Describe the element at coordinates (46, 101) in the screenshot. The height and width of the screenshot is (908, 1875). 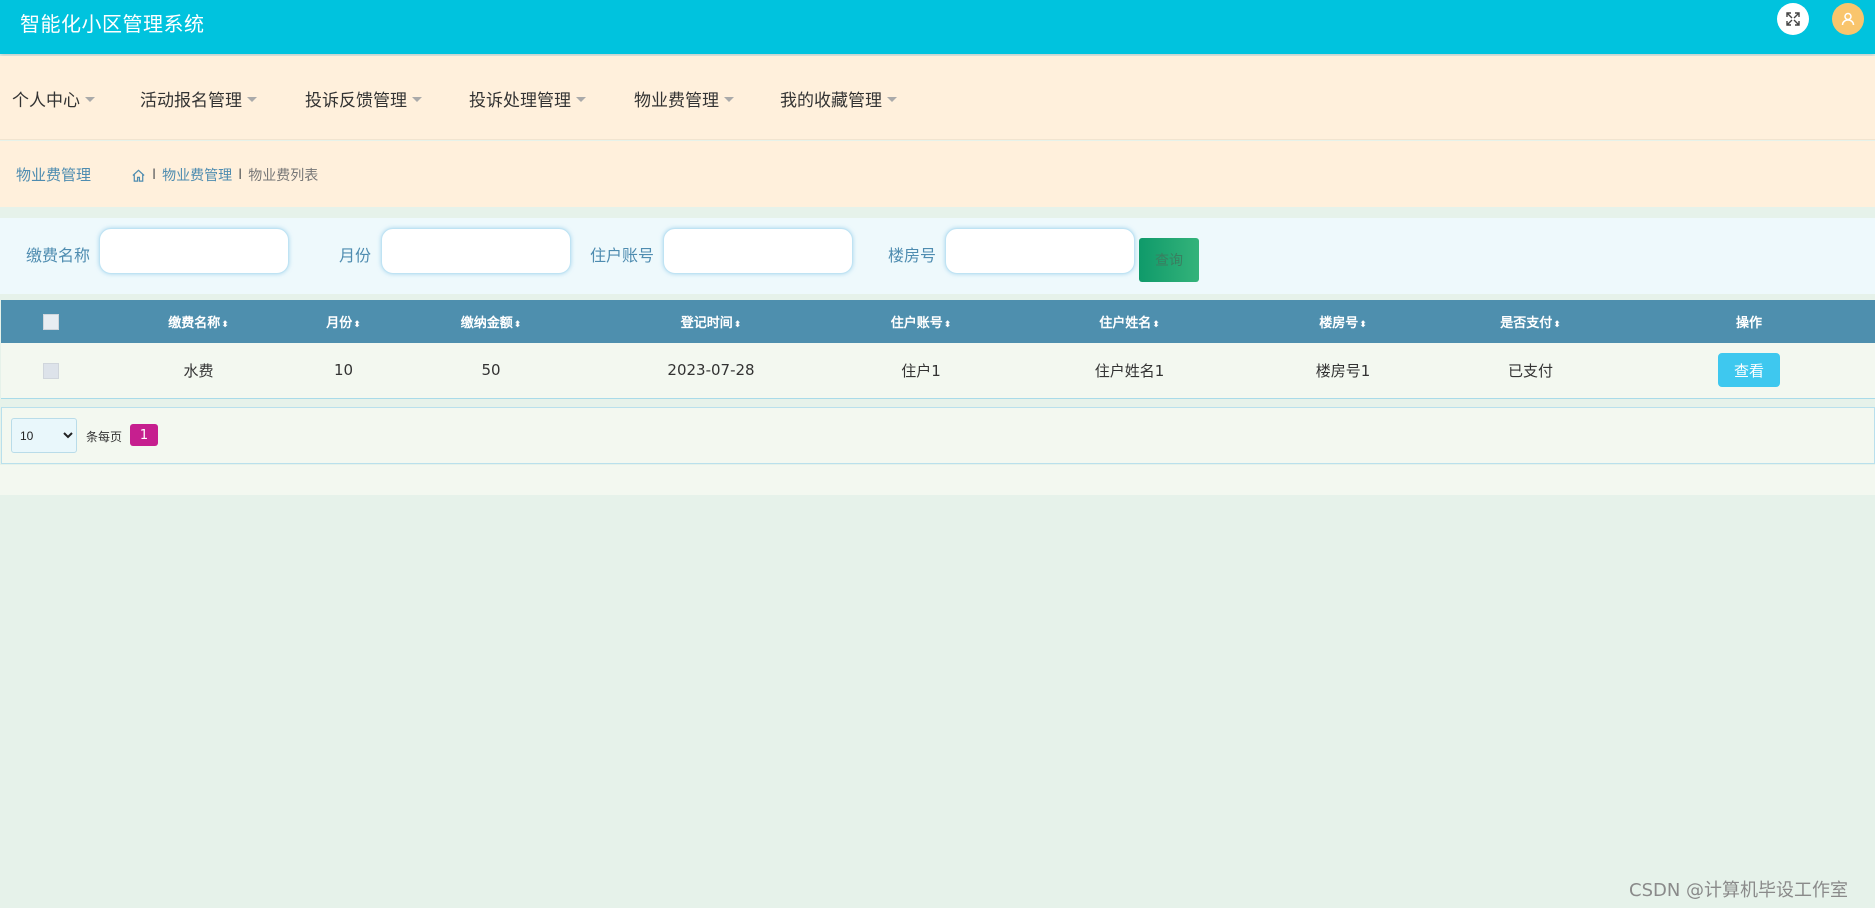
I see `nav-label: 个人中心` at that location.